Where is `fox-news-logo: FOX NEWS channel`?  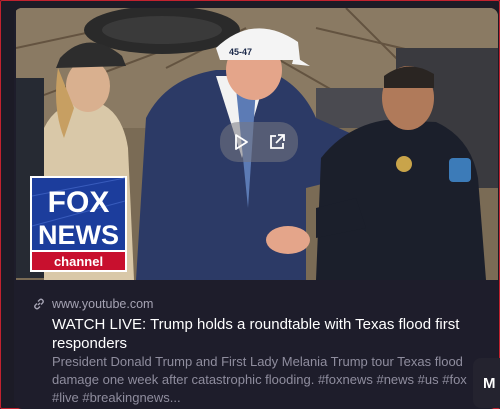
fox-news-logo: FOX NEWS channel is located at coordinates (78, 224).